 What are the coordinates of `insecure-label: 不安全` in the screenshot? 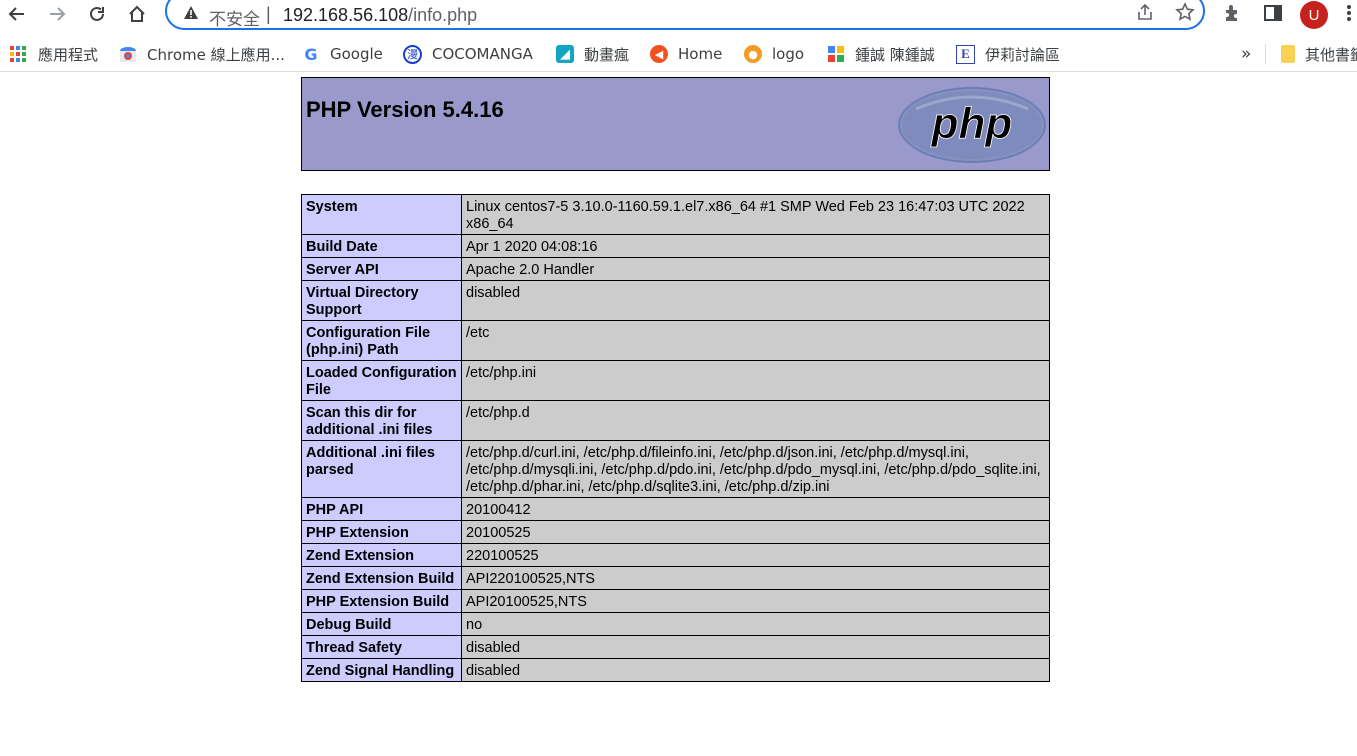 It's located at (234, 17).